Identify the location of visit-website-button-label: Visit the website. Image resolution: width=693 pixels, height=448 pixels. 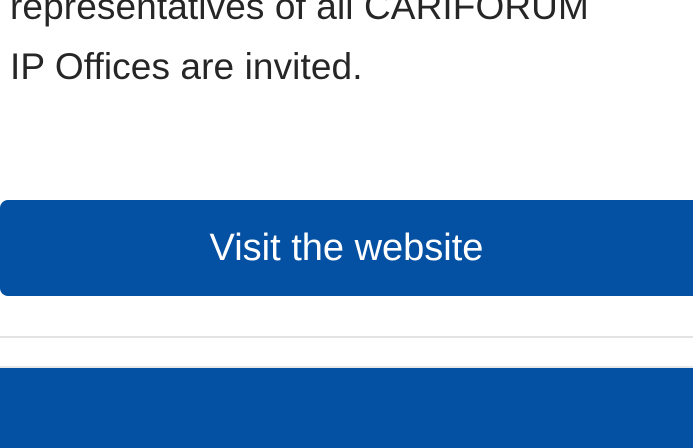
(346, 247).